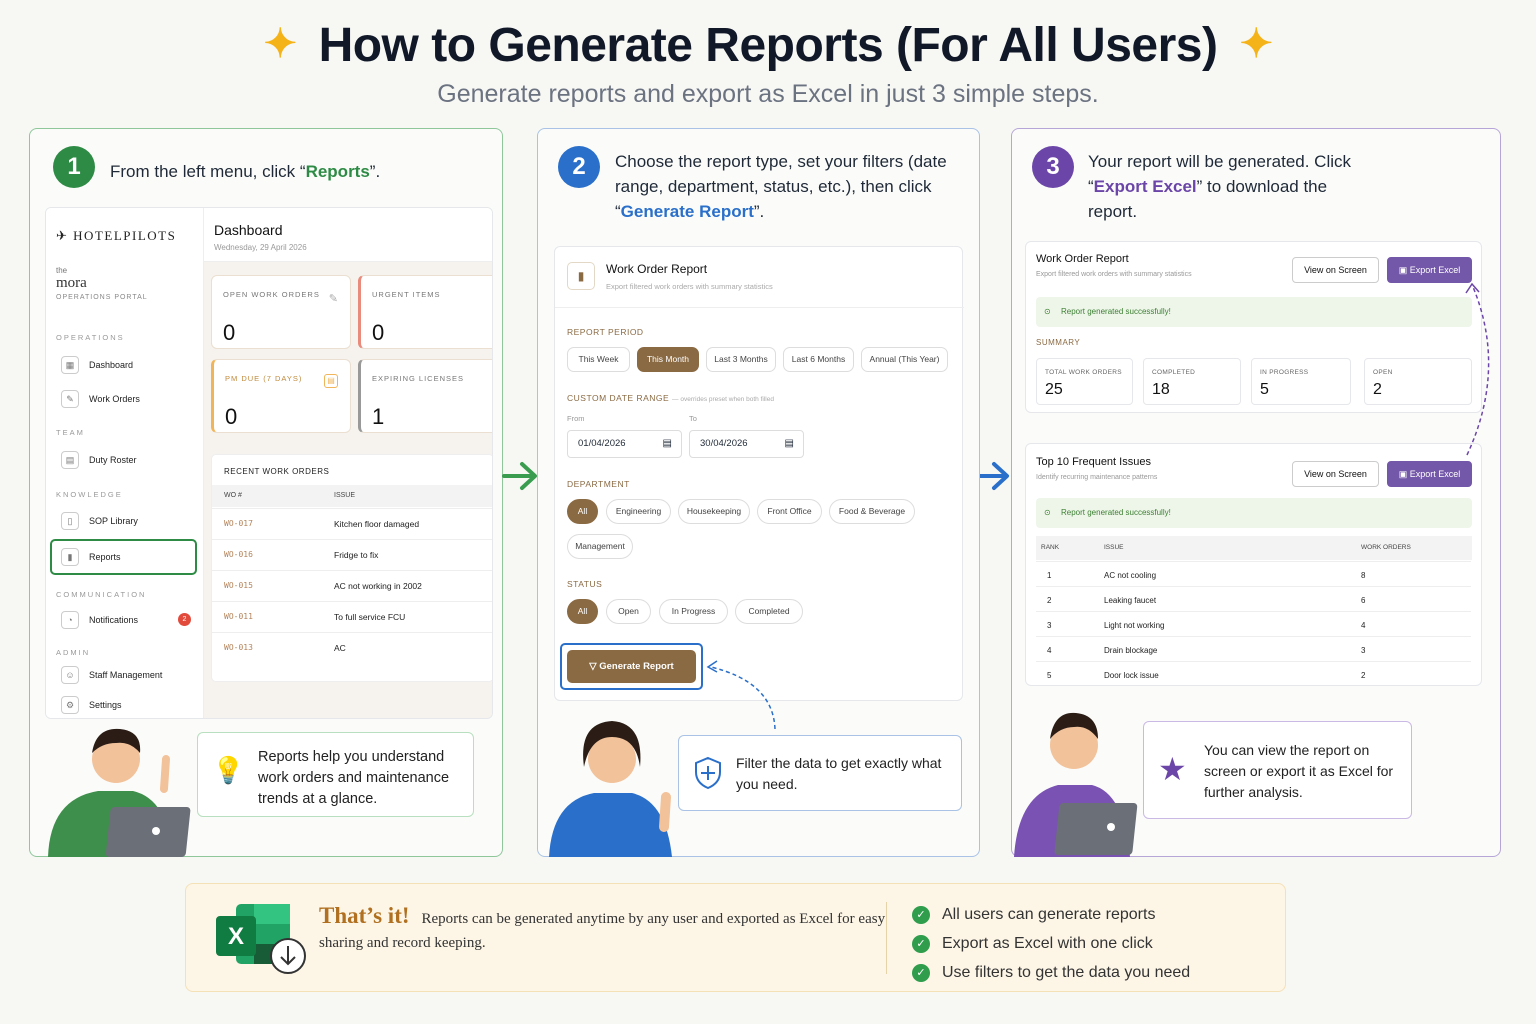  I want to click on table-row: 4 Drain blockage 3, so click(1253, 648).